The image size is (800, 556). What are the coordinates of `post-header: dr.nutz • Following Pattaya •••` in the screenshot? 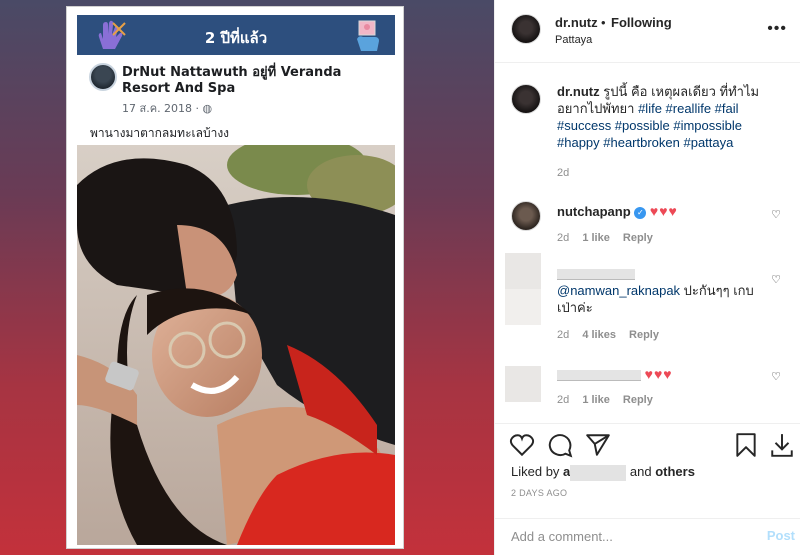 It's located at (647, 31).